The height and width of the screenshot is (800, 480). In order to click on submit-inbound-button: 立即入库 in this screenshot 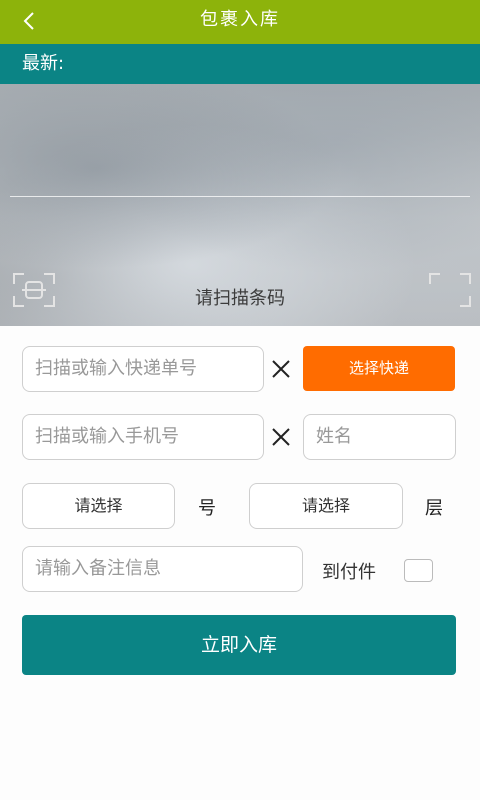, I will do `click(239, 645)`.